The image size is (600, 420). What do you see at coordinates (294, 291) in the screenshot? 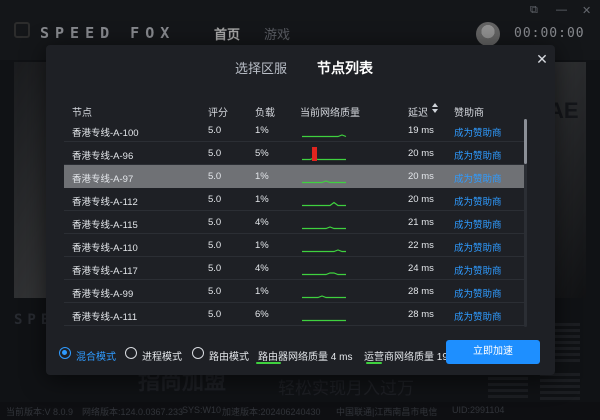
I see `table-row: 香港专线-A-99 5.0 1% 28 ms 成为赞助商` at bounding box center [294, 291].